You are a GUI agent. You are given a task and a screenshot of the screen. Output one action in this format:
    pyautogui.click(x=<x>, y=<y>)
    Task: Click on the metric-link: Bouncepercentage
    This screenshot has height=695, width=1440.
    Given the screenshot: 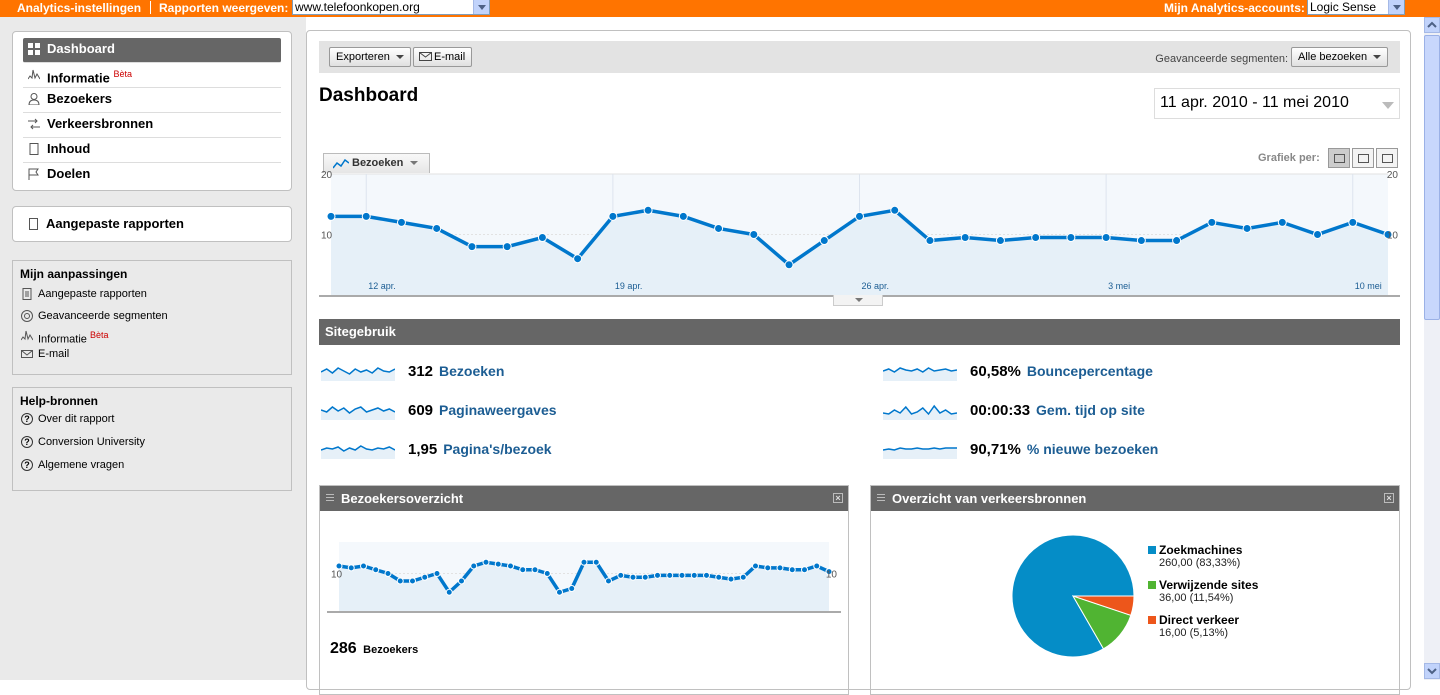 What is the action you would take?
    pyautogui.click(x=1090, y=371)
    